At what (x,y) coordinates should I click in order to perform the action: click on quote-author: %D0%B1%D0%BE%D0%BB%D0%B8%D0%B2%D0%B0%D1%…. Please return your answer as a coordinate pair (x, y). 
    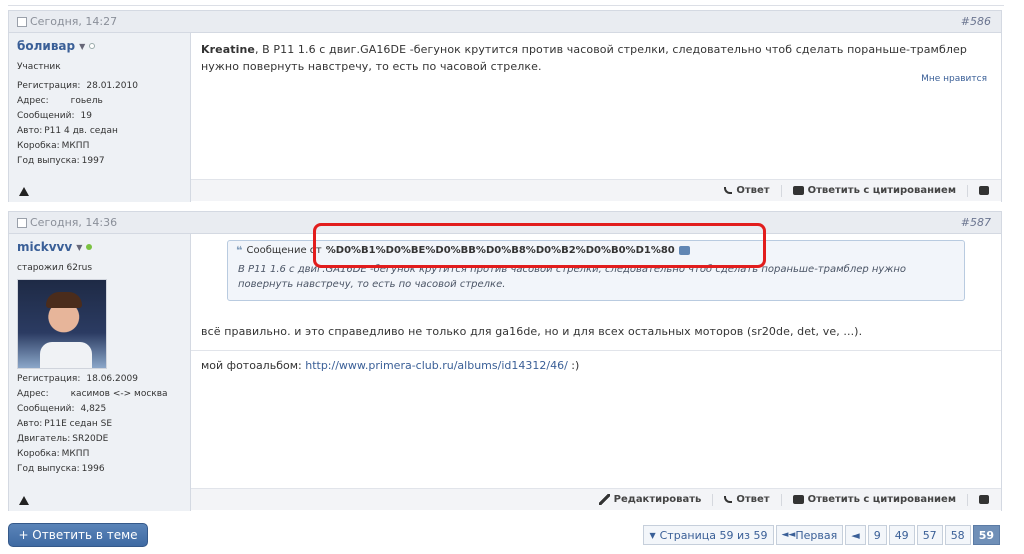
    Looking at the image, I should click on (500, 250).